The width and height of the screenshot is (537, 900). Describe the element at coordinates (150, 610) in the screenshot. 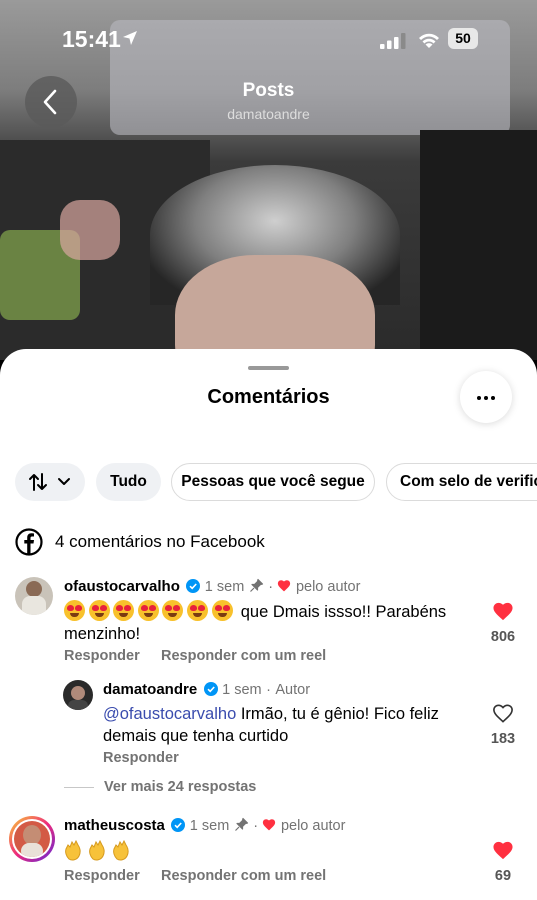

I see `heart-eyes-emoji` at that location.